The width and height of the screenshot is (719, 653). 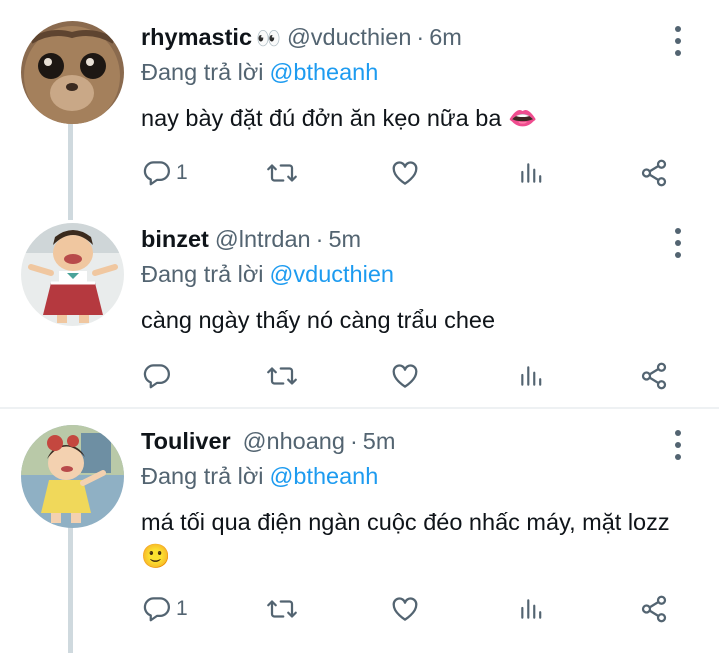 What do you see at coordinates (72, 72) in the screenshot?
I see `avatar-rhymastic` at bounding box center [72, 72].